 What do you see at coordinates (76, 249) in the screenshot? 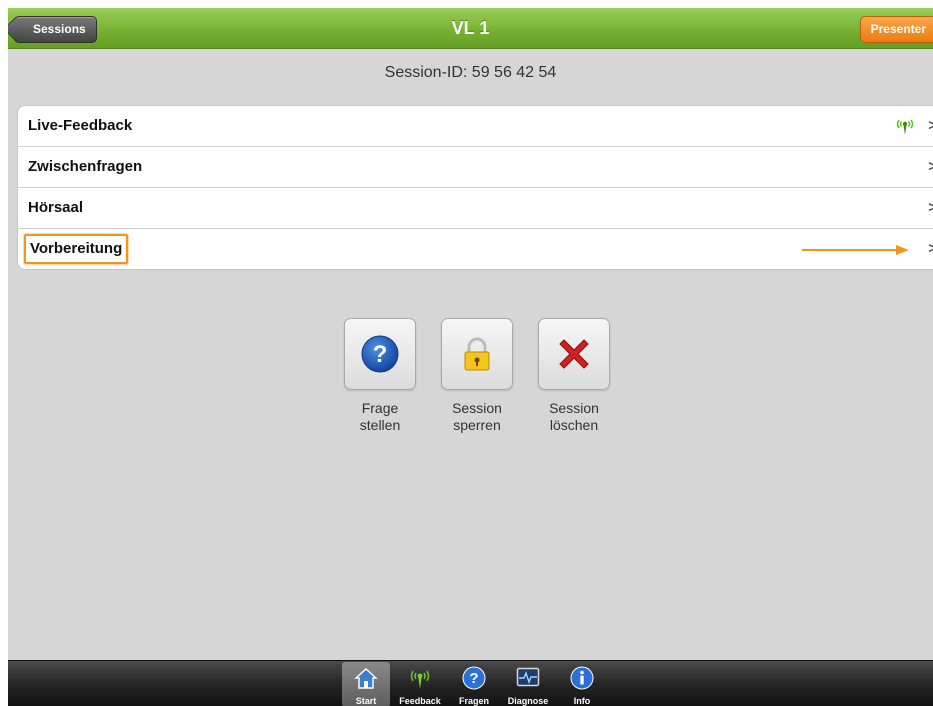
I see `menu-item-label-highlighted: Vorbereitung` at bounding box center [76, 249].